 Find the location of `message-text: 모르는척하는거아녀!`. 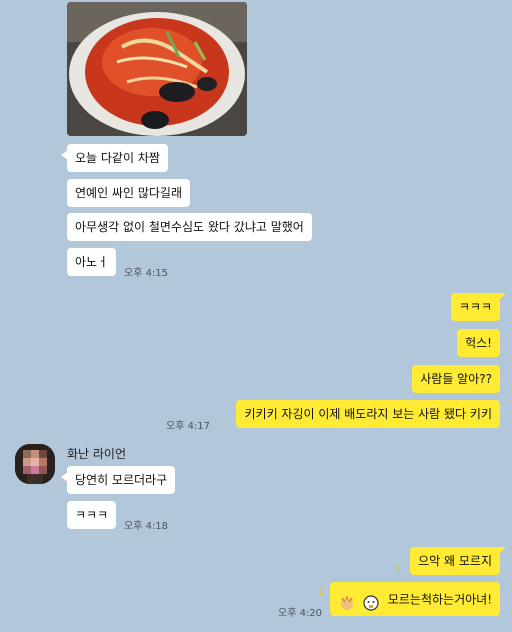

message-text: 모르는척하는거아녀! is located at coordinates (439, 599).